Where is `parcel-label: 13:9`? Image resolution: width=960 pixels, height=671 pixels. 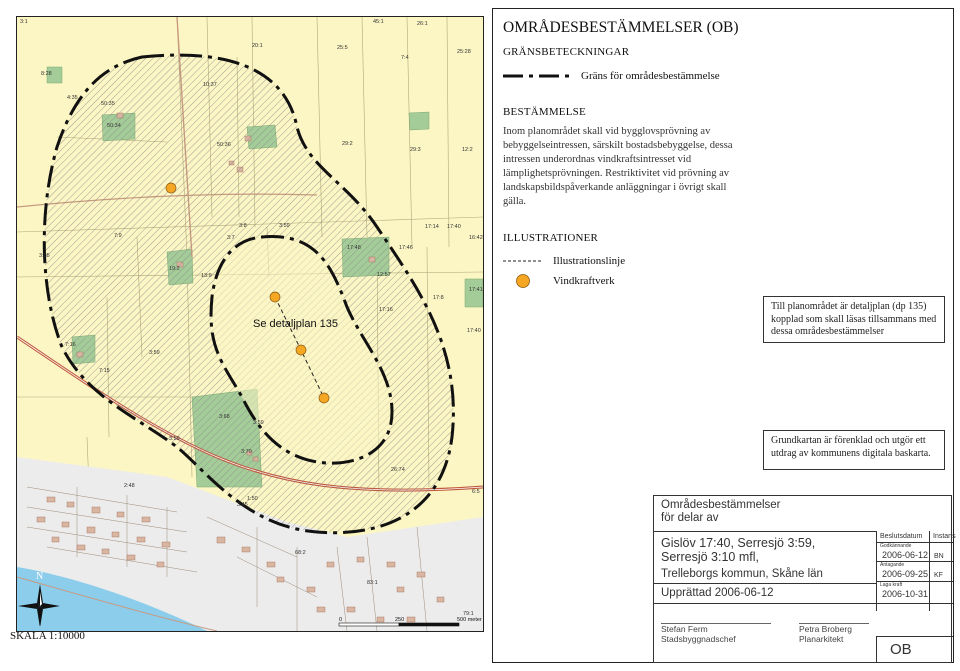
parcel-label: 13:9 is located at coordinates (206, 276).